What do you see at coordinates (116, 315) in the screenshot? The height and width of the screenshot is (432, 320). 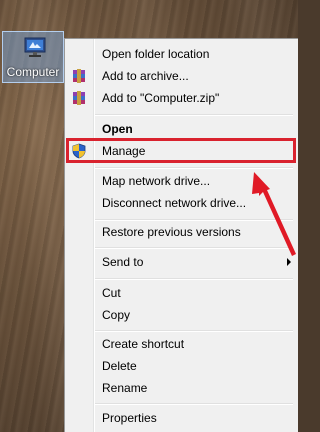 I see `menu-item-label: Copy` at bounding box center [116, 315].